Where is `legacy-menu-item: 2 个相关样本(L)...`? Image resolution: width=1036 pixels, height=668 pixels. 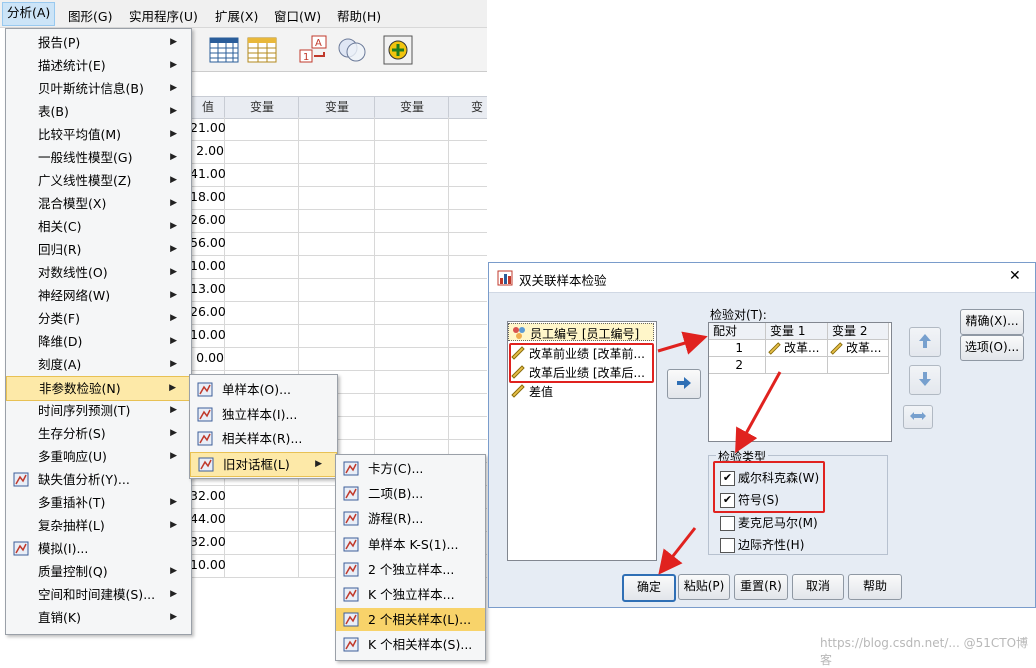
legacy-menu-item: 2 个相关样本(L)... is located at coordinates (410, 620).